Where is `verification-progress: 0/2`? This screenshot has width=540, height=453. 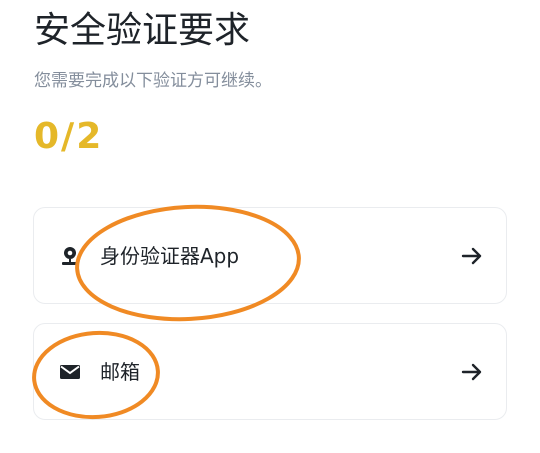 verification-progress: 0/2 is located at coordinates (69, 136).